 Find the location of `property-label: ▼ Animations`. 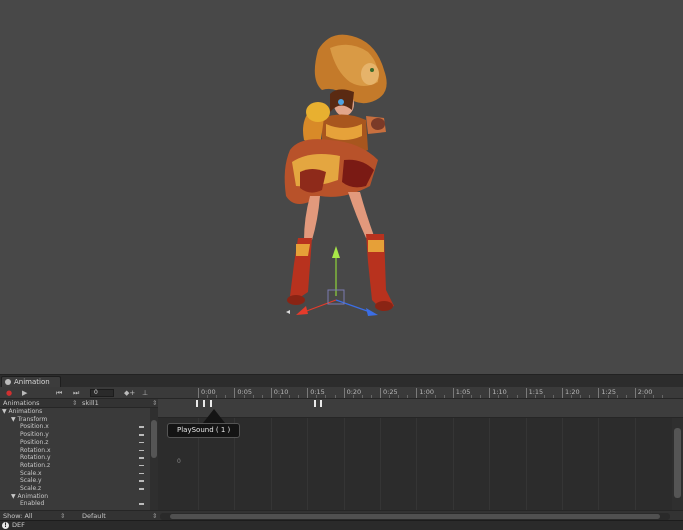

property-label: ▼ Animations is located at coordinates (22, 411).